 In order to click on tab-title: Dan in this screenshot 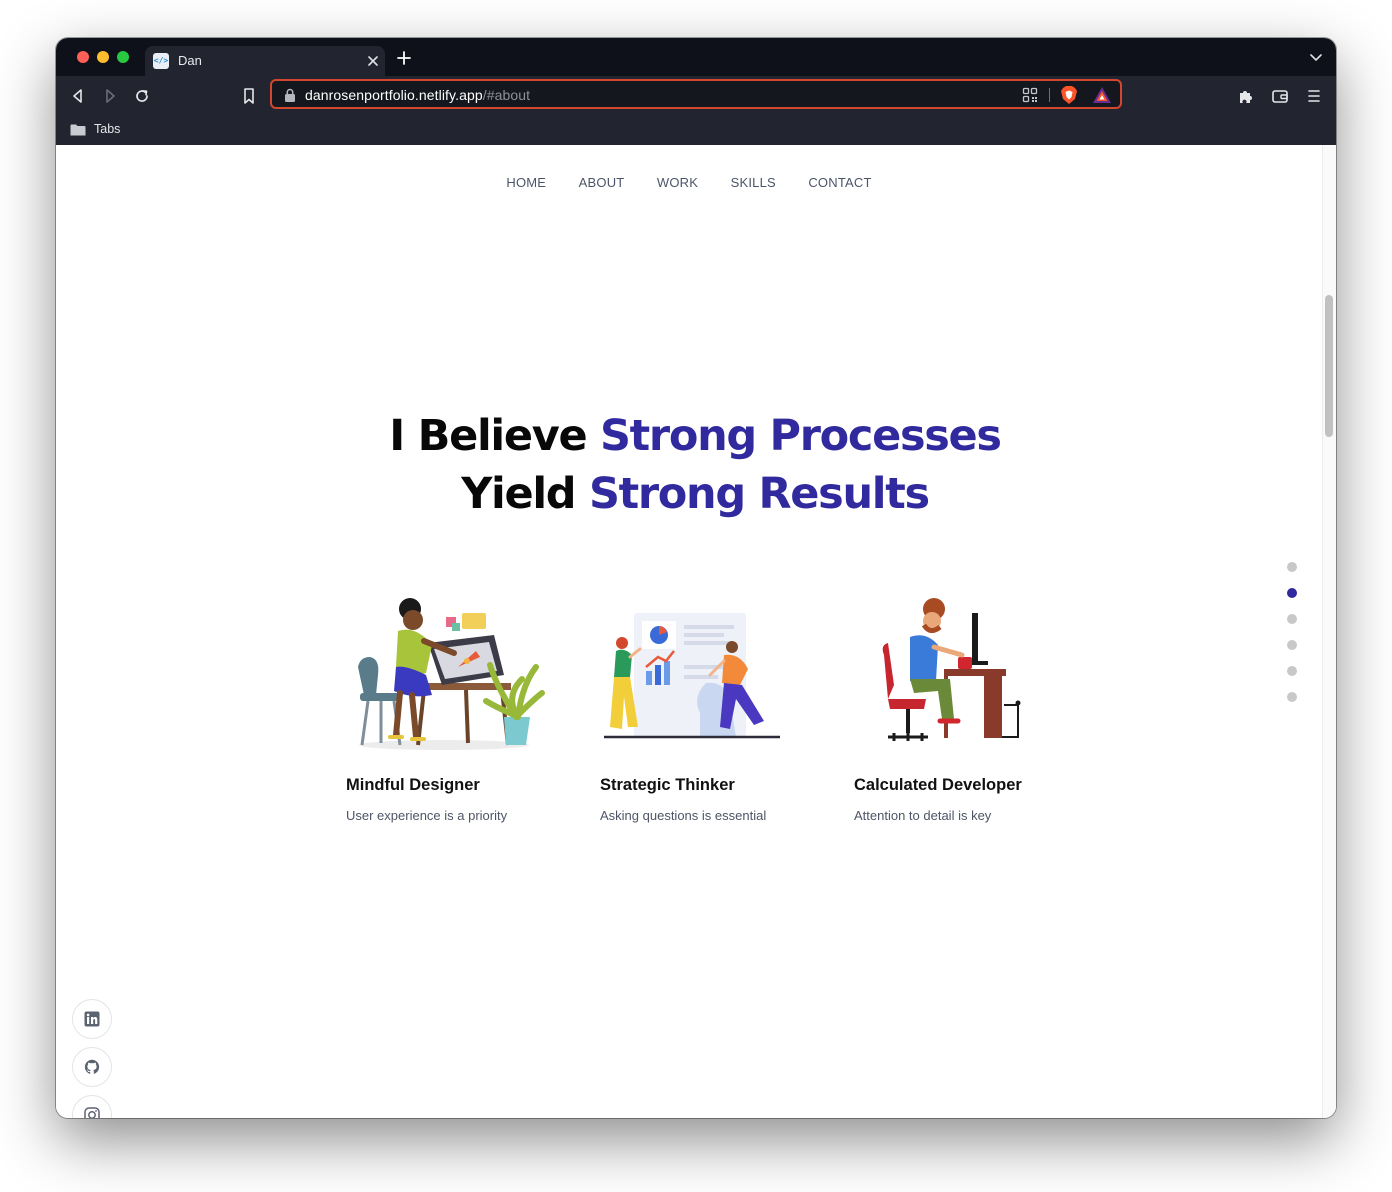, I will do `click(190, 60)`.